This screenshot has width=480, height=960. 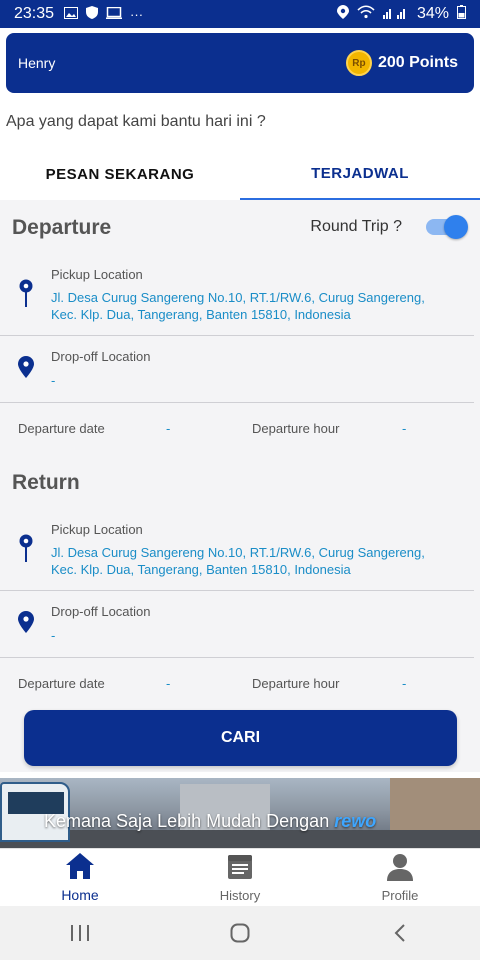 I want to click on round-trip-toggle-row: Round Trip ?, so click(x=389, y=227).